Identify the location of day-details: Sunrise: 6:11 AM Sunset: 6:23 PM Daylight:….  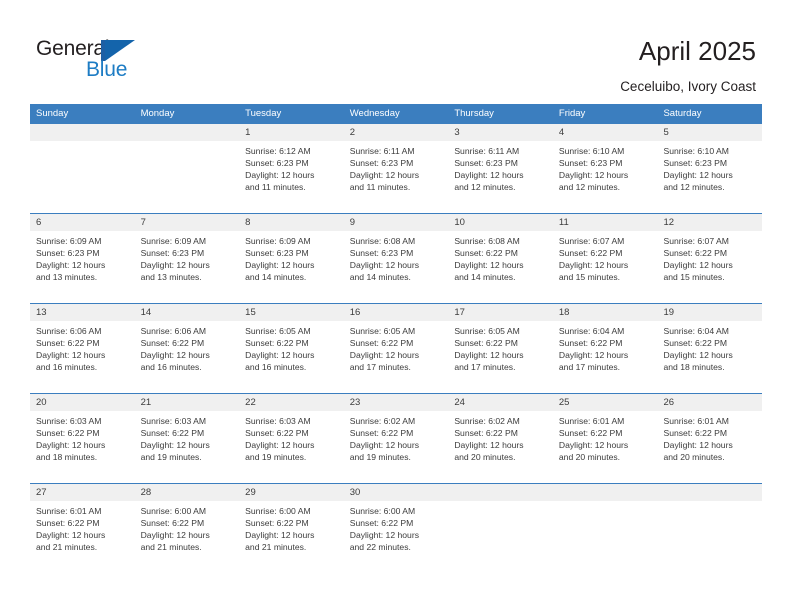
(396, 167).